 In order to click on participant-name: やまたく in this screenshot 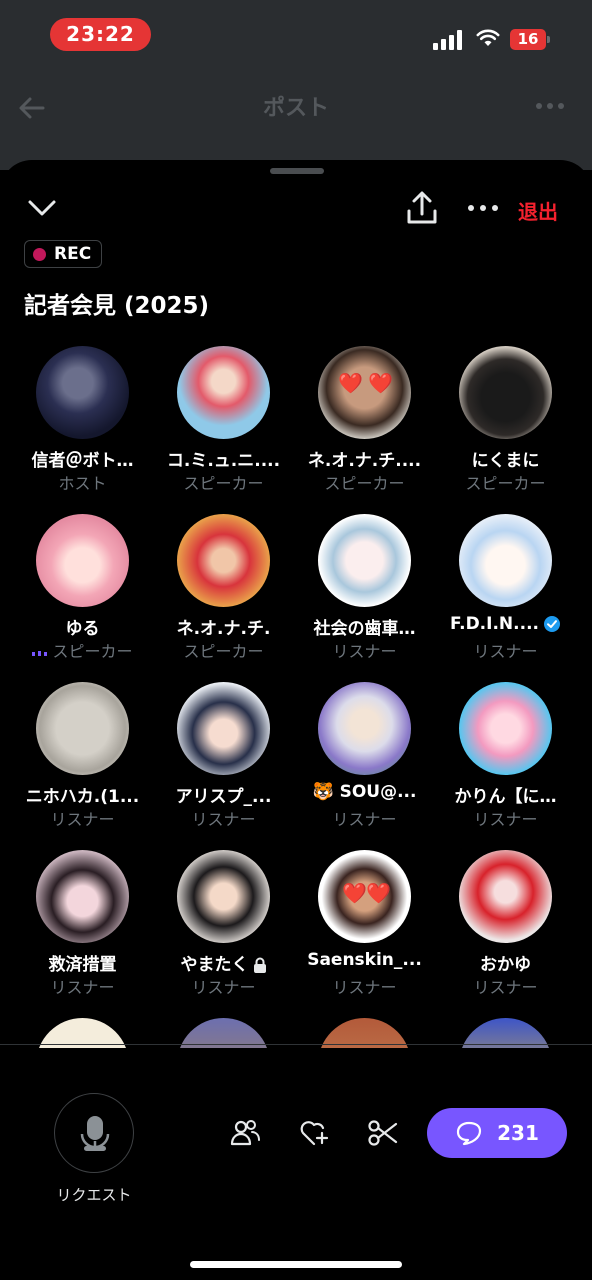, I will do `click(223, 962)`.